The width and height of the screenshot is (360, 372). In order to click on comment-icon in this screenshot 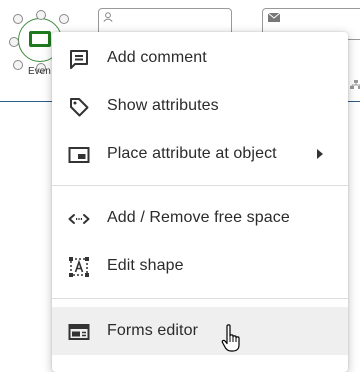, I will do `click(79, 59)`.